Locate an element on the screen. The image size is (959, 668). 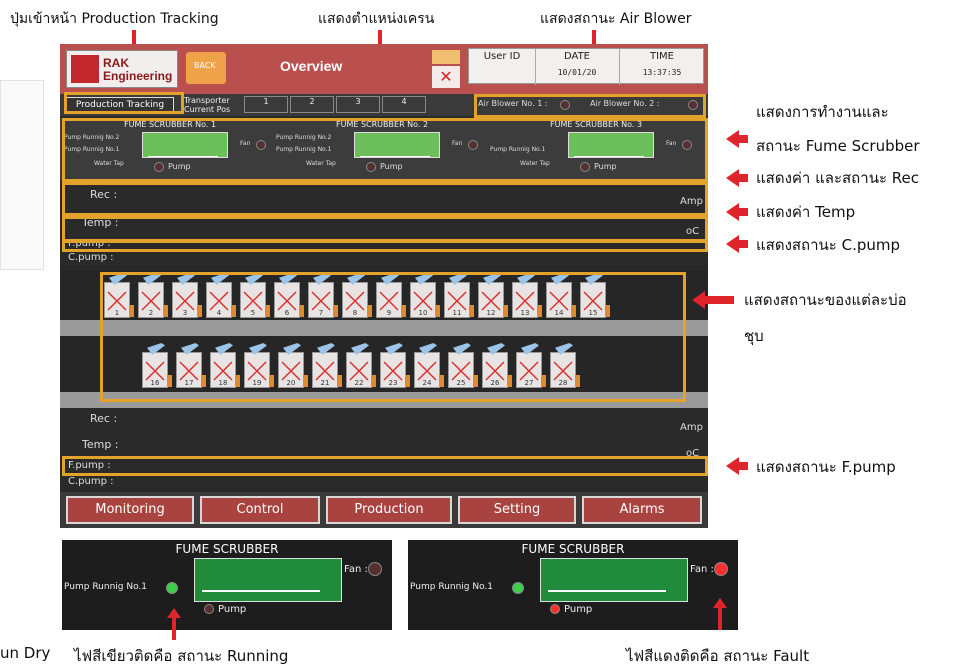
amp-unit-lower: Amp is located at coordinates (691, 427).